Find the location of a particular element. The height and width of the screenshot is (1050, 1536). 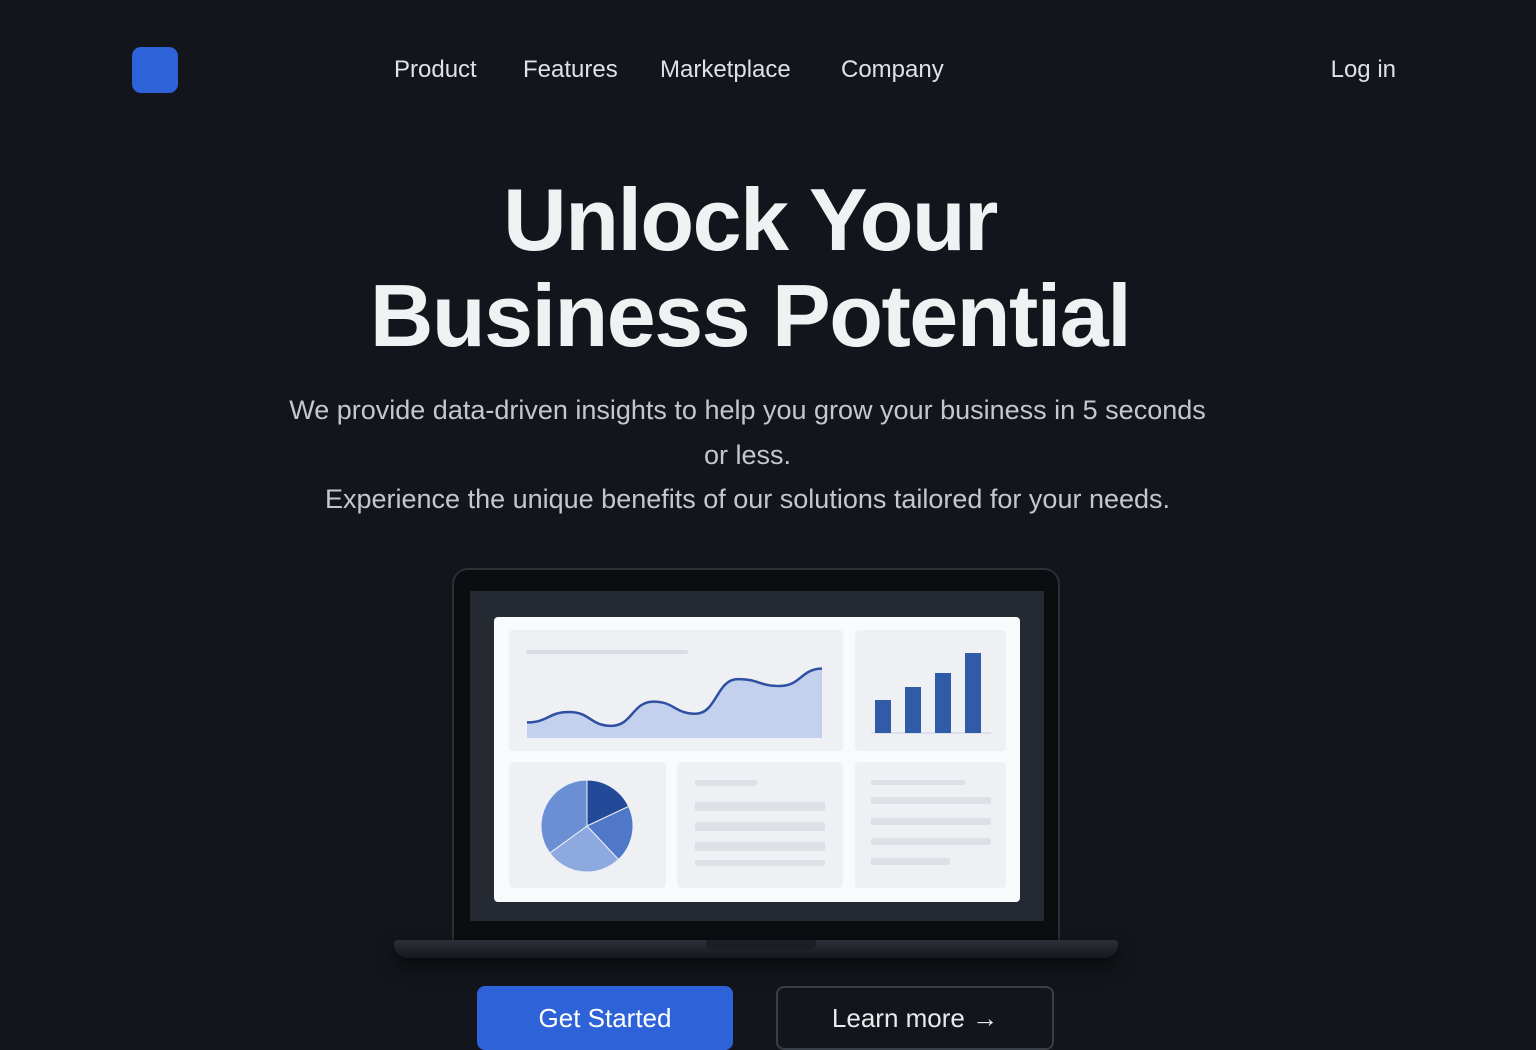

laptop-base is located at coordinates (756, 949).